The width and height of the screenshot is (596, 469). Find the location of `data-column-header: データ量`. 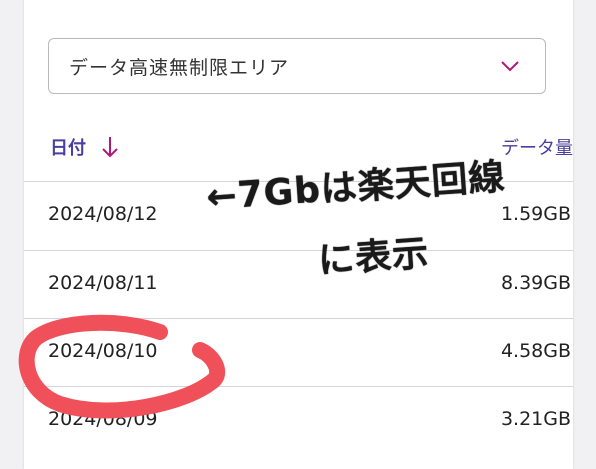

data-column-header: データ量 is located at coordinates (537, 148).